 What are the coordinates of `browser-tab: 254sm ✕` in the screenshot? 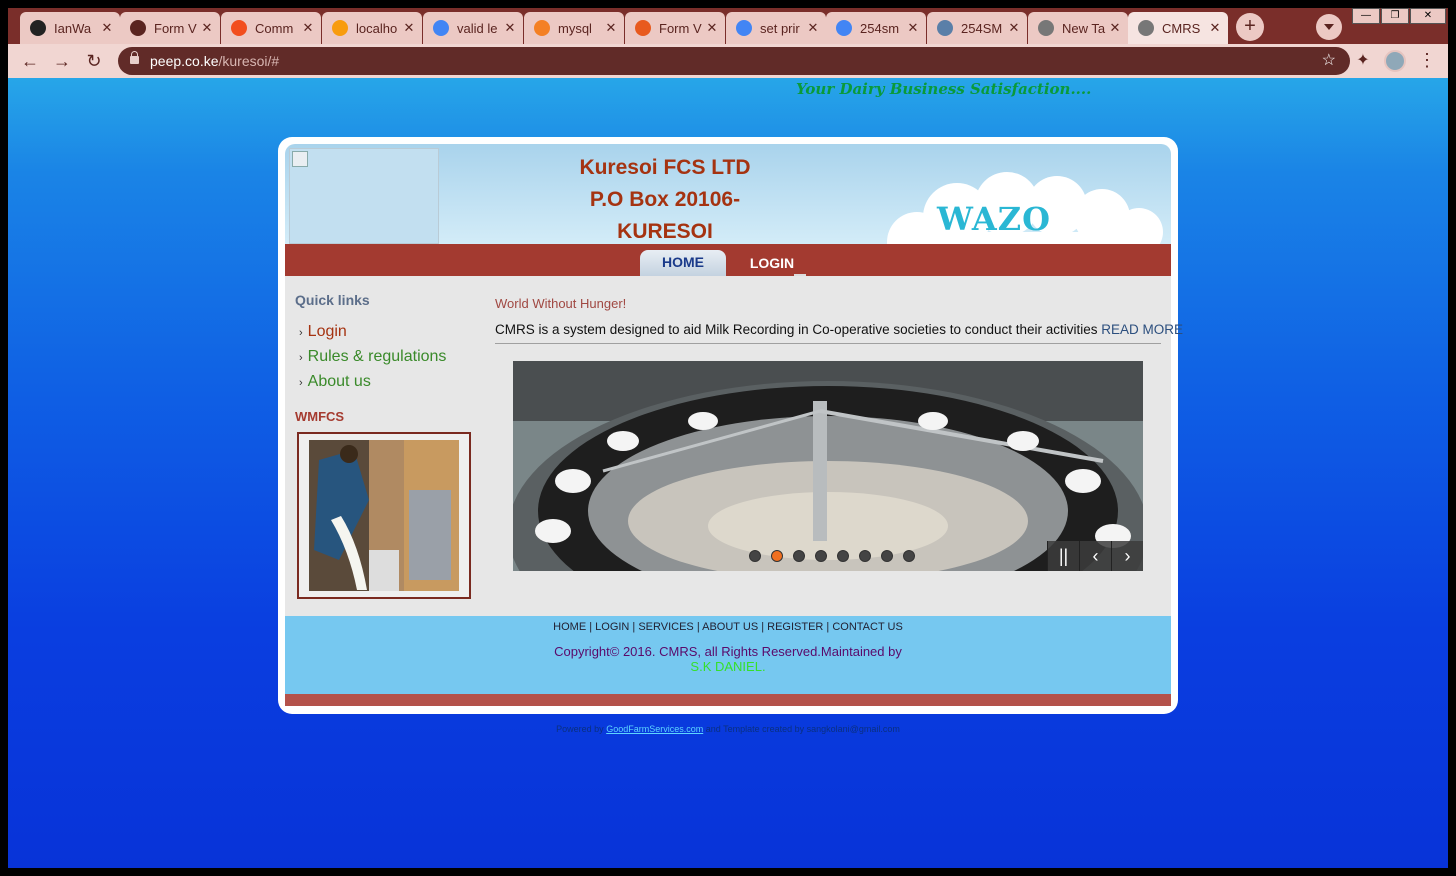 It's located at (876, 28).